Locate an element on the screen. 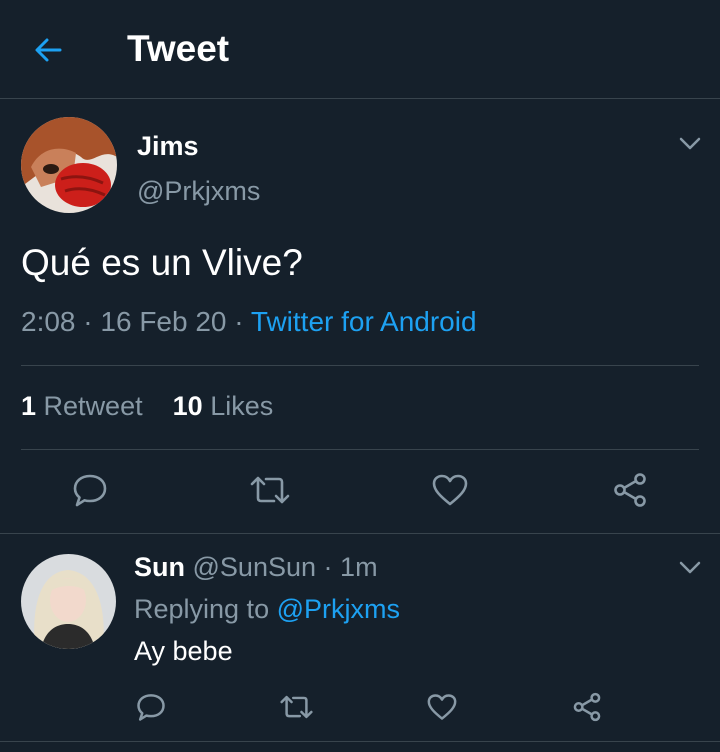 The image size is (720, 752). tweet-date: 16 Feb 20 is located at coordinates (163, 321).